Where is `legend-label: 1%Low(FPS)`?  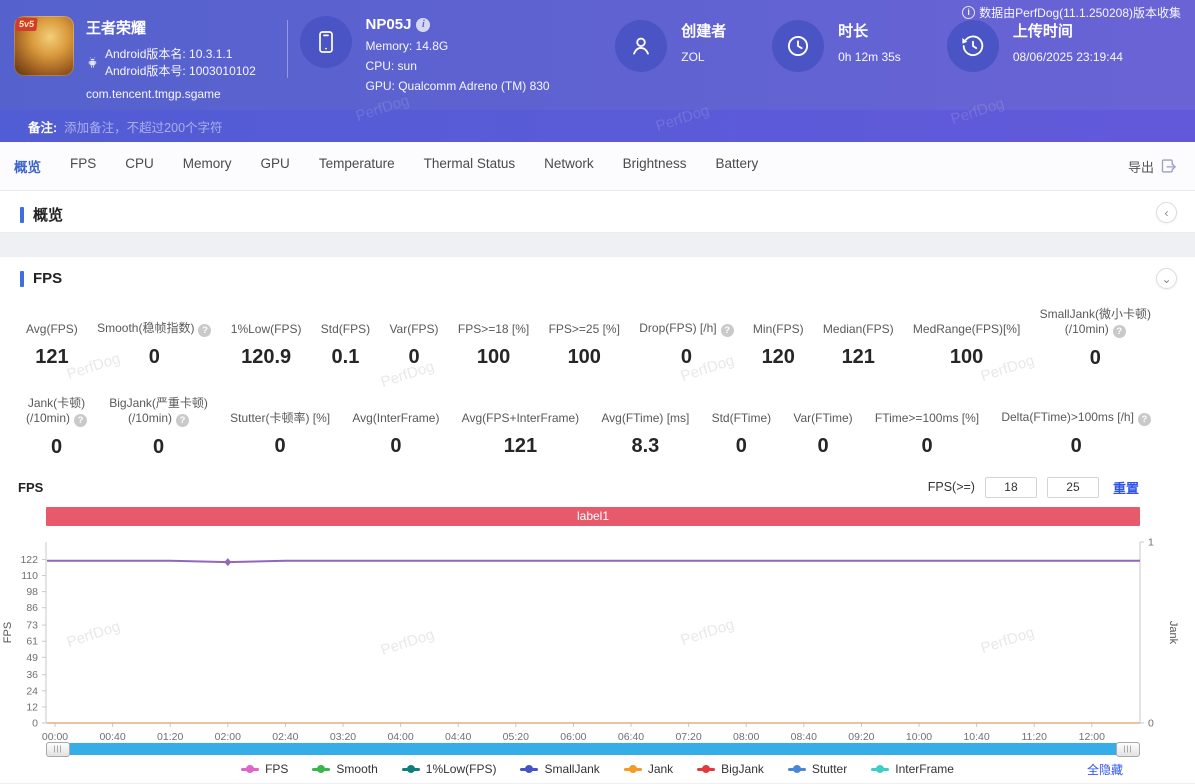
legend-label: 1%Low(FPS) is located at coordinates (461, 769).